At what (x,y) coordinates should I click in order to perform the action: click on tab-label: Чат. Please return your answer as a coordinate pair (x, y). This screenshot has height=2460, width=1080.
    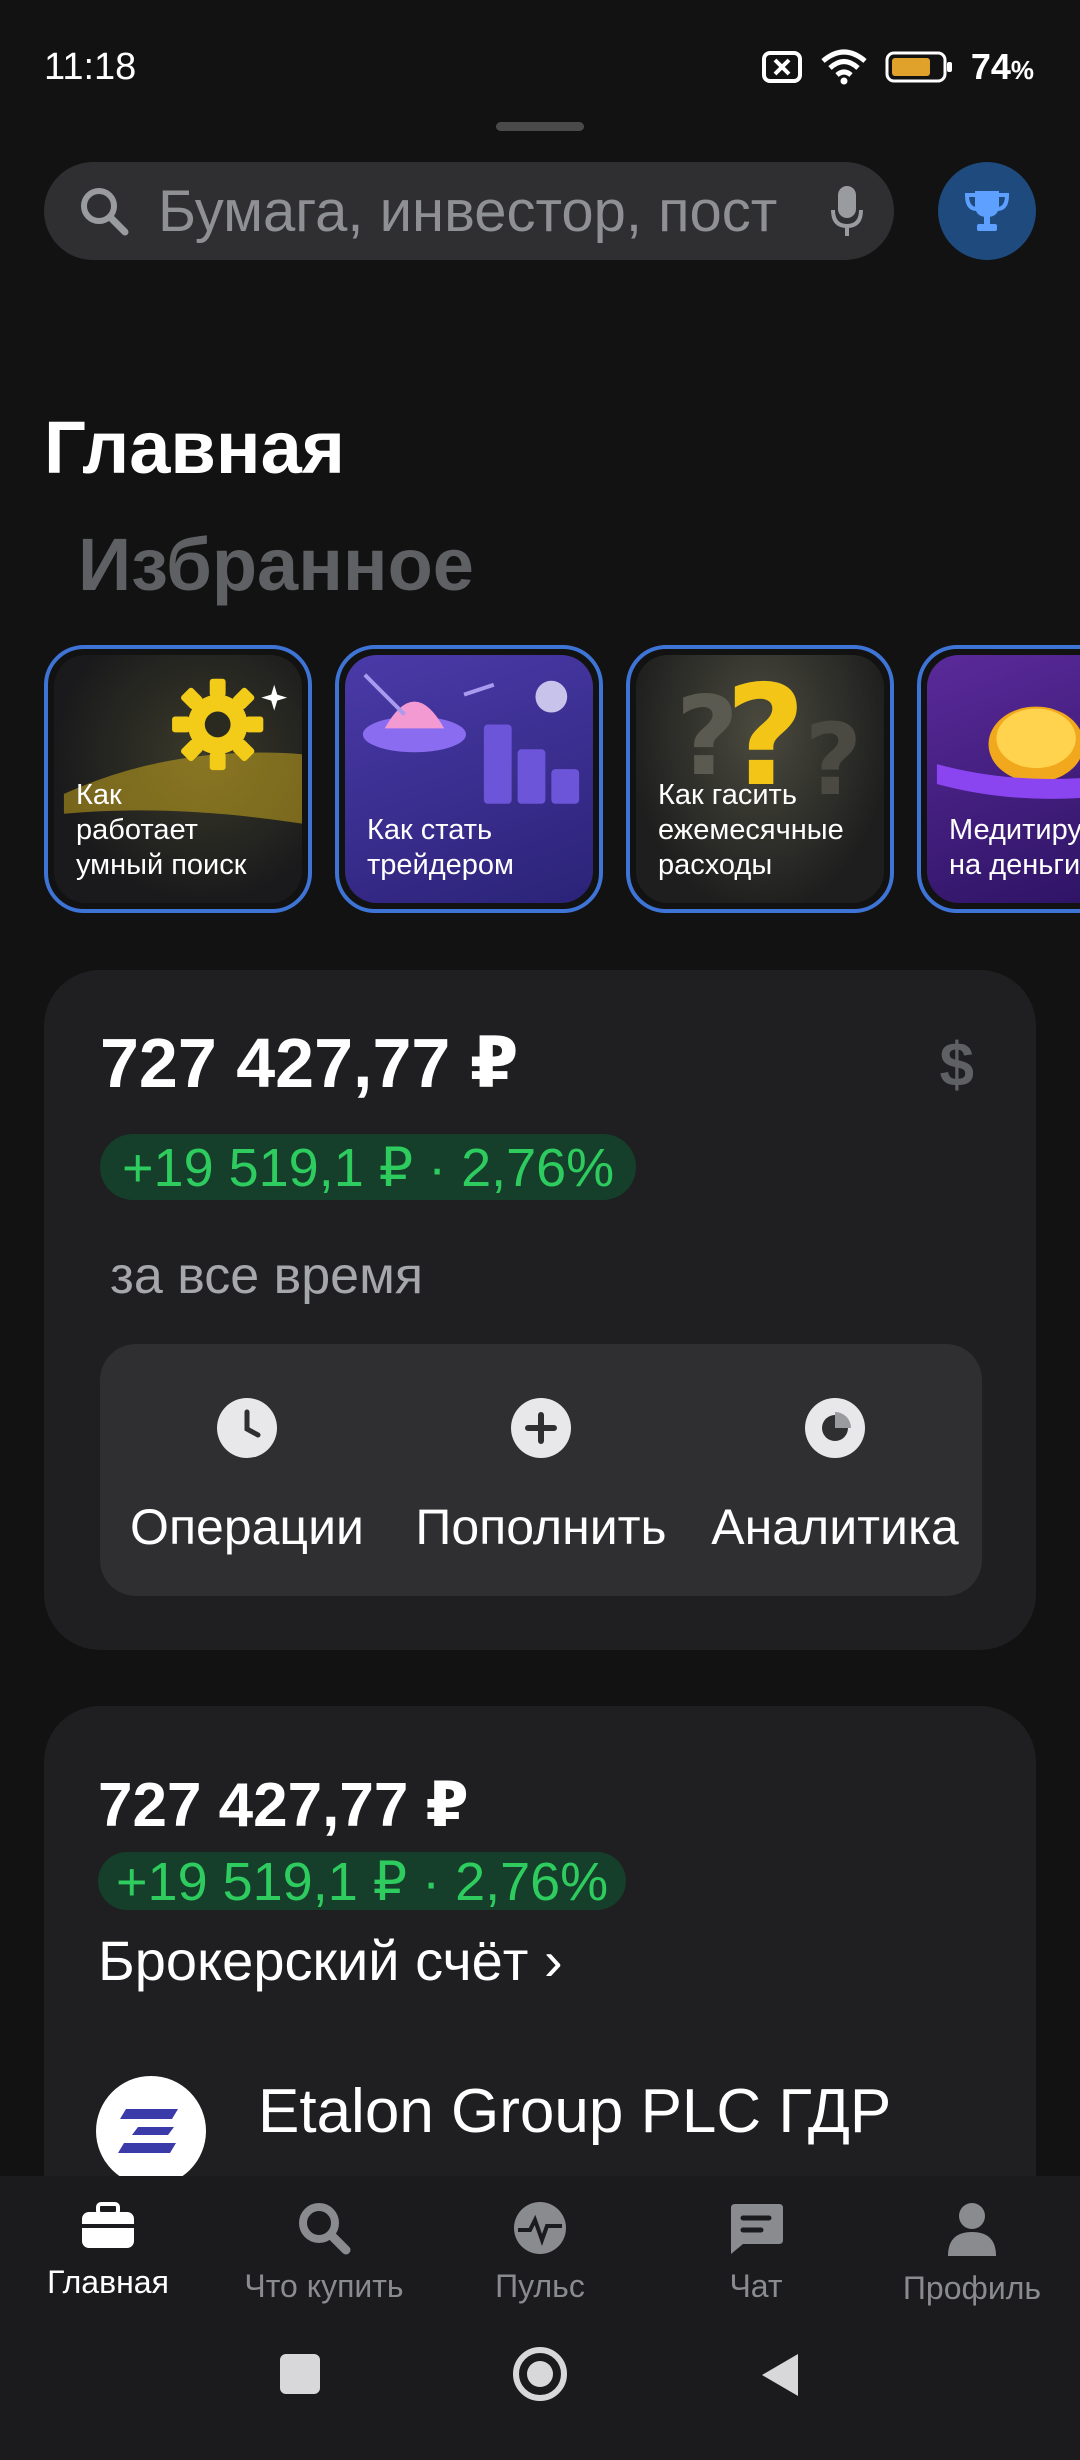
    Looking at the image, I should click on (756, 2286).